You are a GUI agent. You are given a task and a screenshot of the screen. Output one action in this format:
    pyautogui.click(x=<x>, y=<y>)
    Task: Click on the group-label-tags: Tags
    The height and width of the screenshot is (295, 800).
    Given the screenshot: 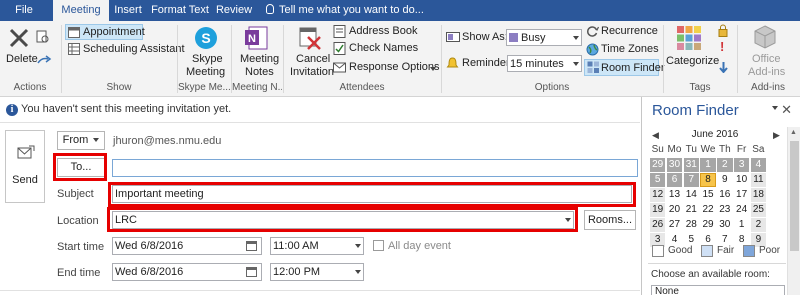 What is the action you would take?
    pyautogui.click(x=700, y=87)
    